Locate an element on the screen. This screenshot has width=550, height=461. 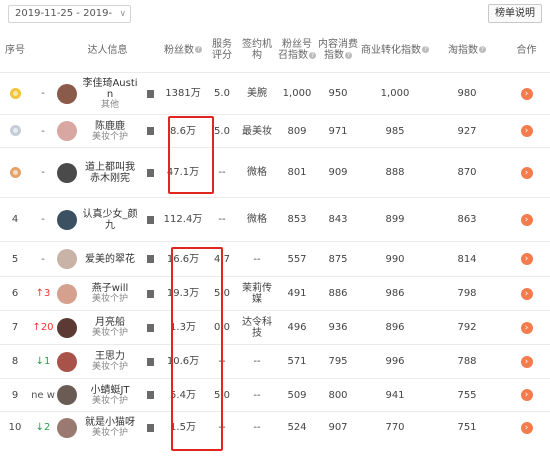
influencer-info: 爱美的翠花 is located at coordinates (107, 259).